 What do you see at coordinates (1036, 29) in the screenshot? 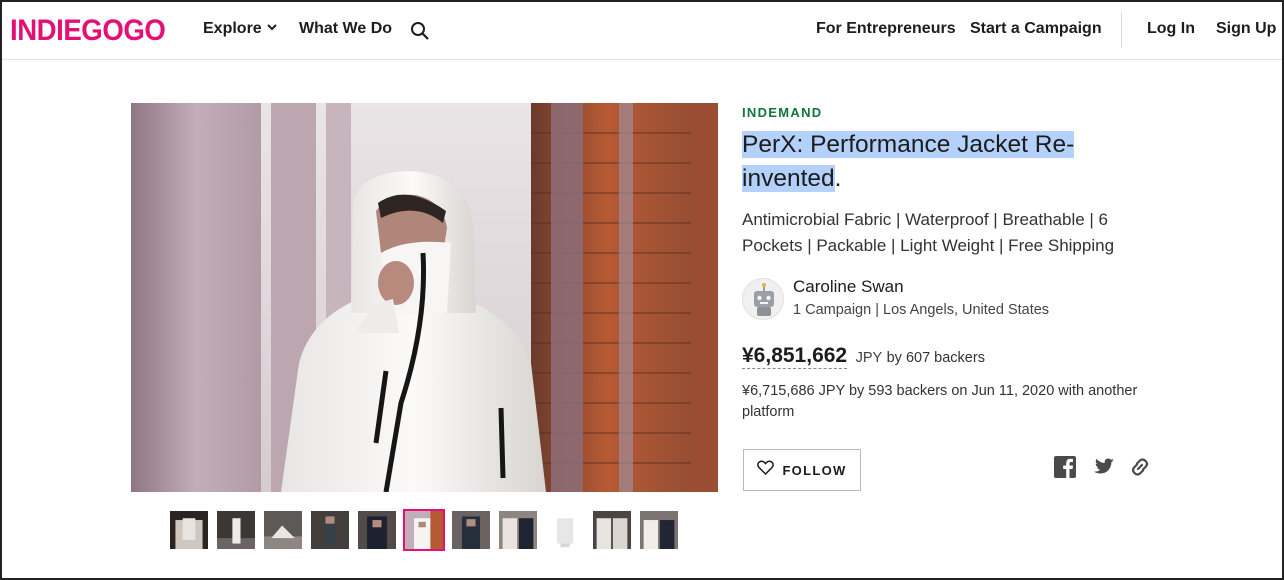
I see `nav-start-campaign: Start a Campaign` at bounding box center [1036, 29].